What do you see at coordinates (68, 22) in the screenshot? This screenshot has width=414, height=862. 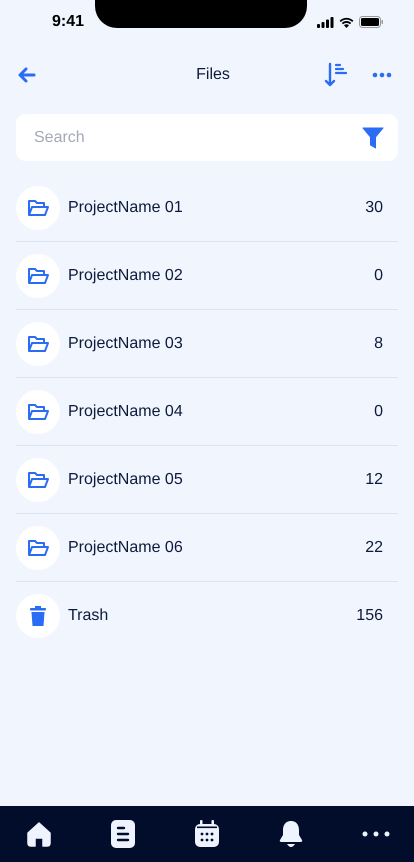 I see `status-time: 9:41` at bounding box center [68, 22].